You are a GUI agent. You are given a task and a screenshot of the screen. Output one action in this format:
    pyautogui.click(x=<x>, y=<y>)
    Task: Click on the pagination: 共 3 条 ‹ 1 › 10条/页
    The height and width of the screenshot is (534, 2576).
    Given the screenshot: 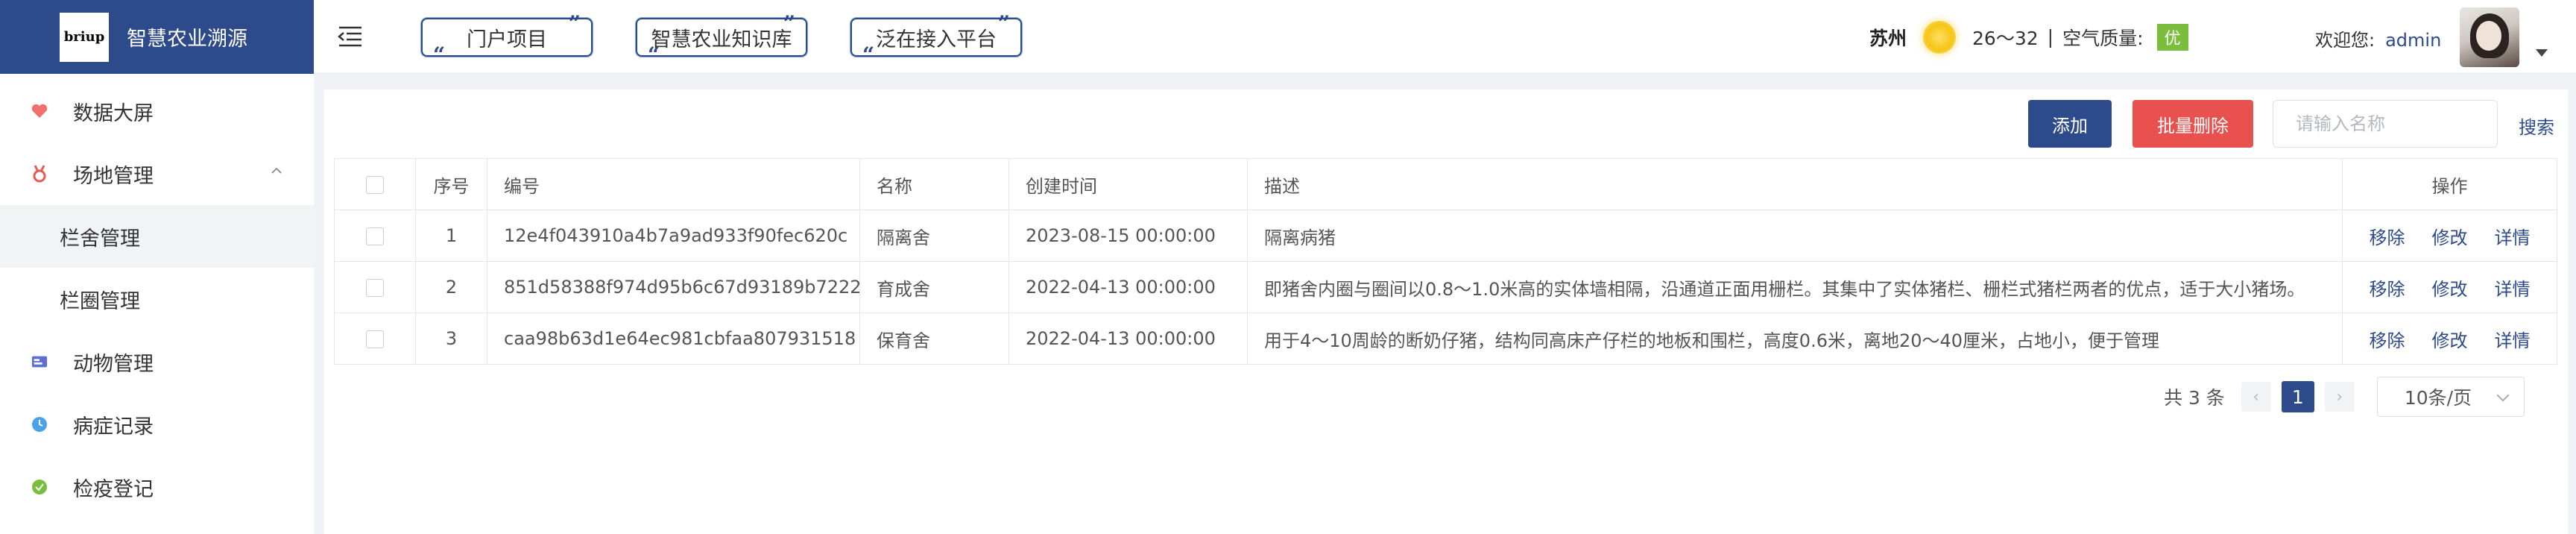 What is the action you would take?
    pyautogui.click(x=2344, y=397)
    